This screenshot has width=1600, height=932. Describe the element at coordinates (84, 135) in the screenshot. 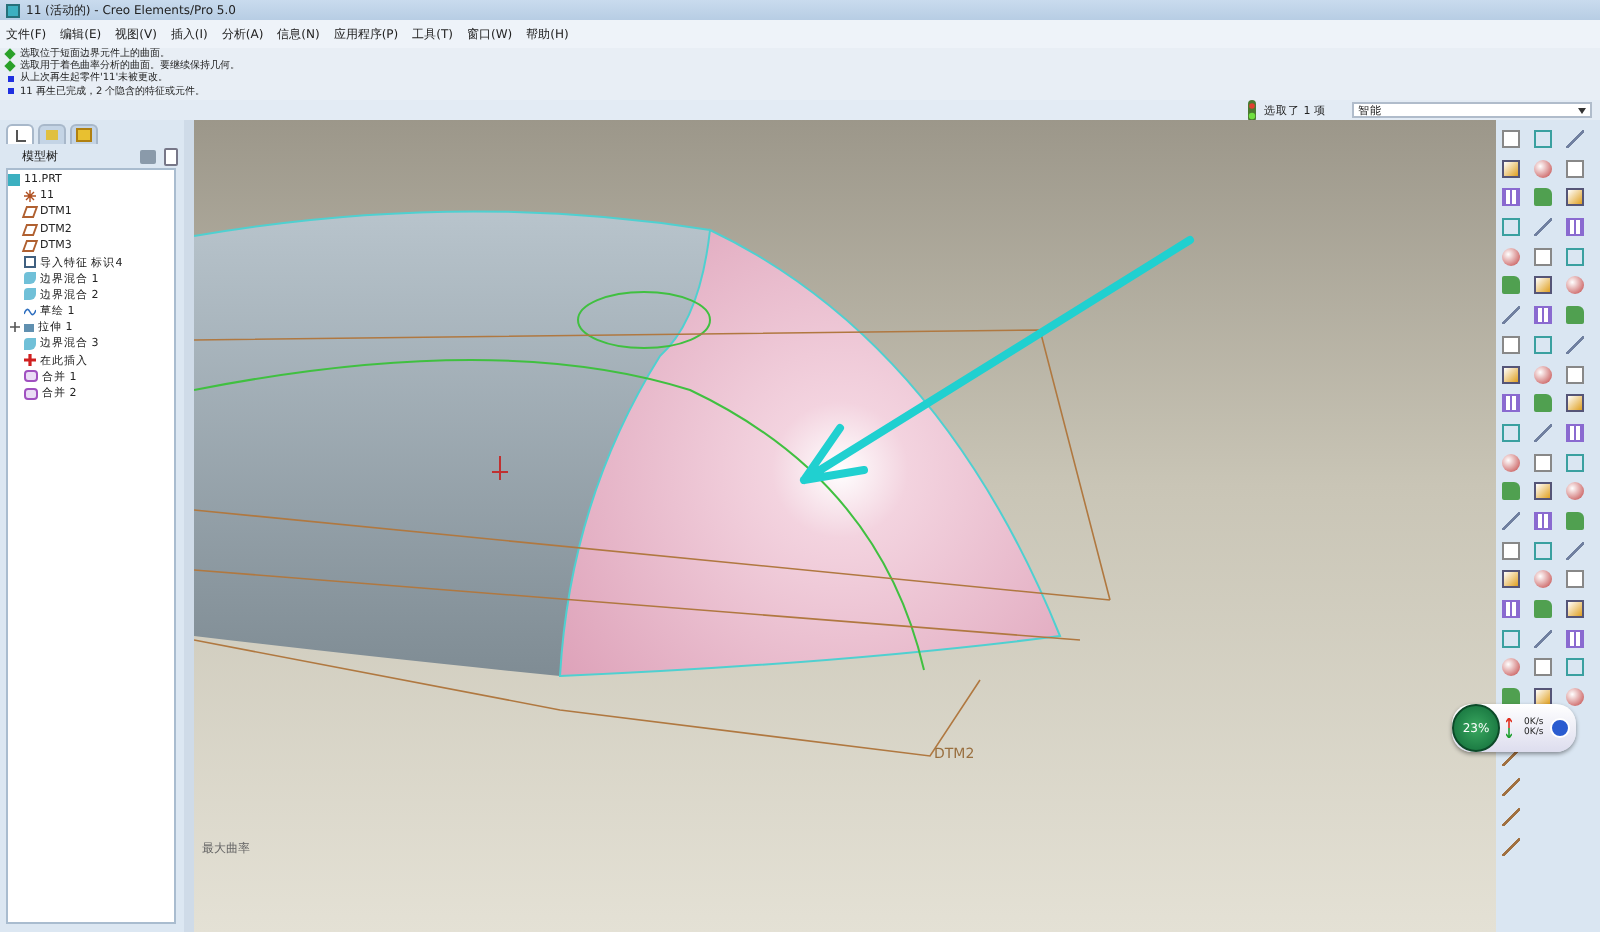

I see `folder-icon` at that location.